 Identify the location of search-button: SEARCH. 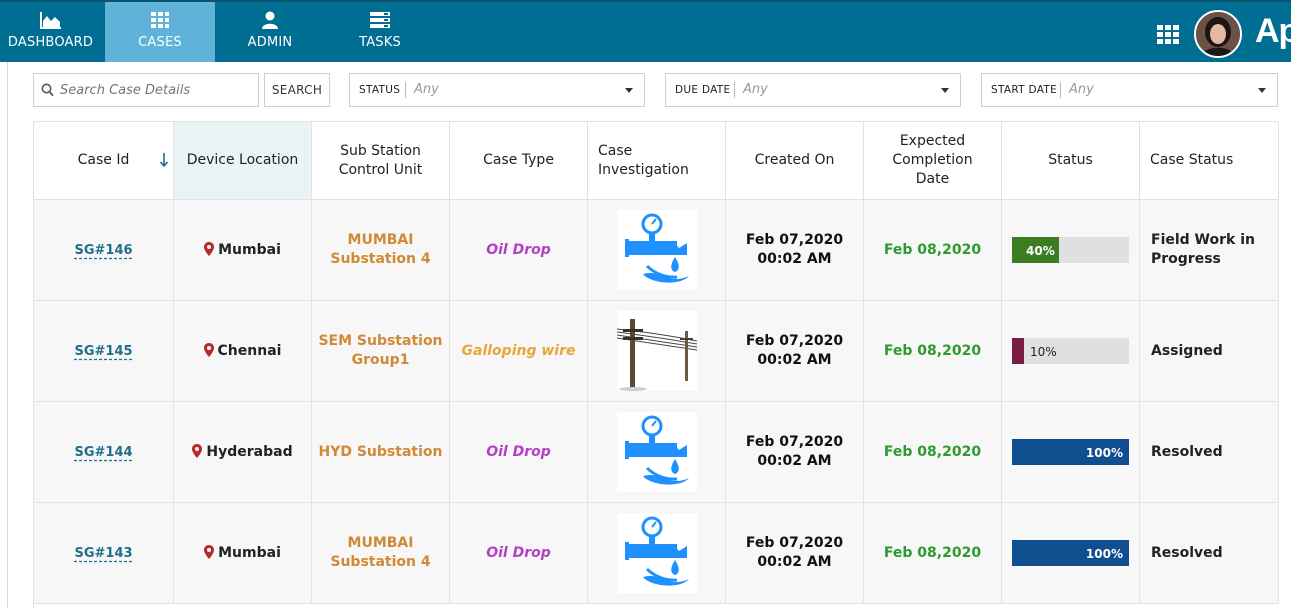
(297, 90).